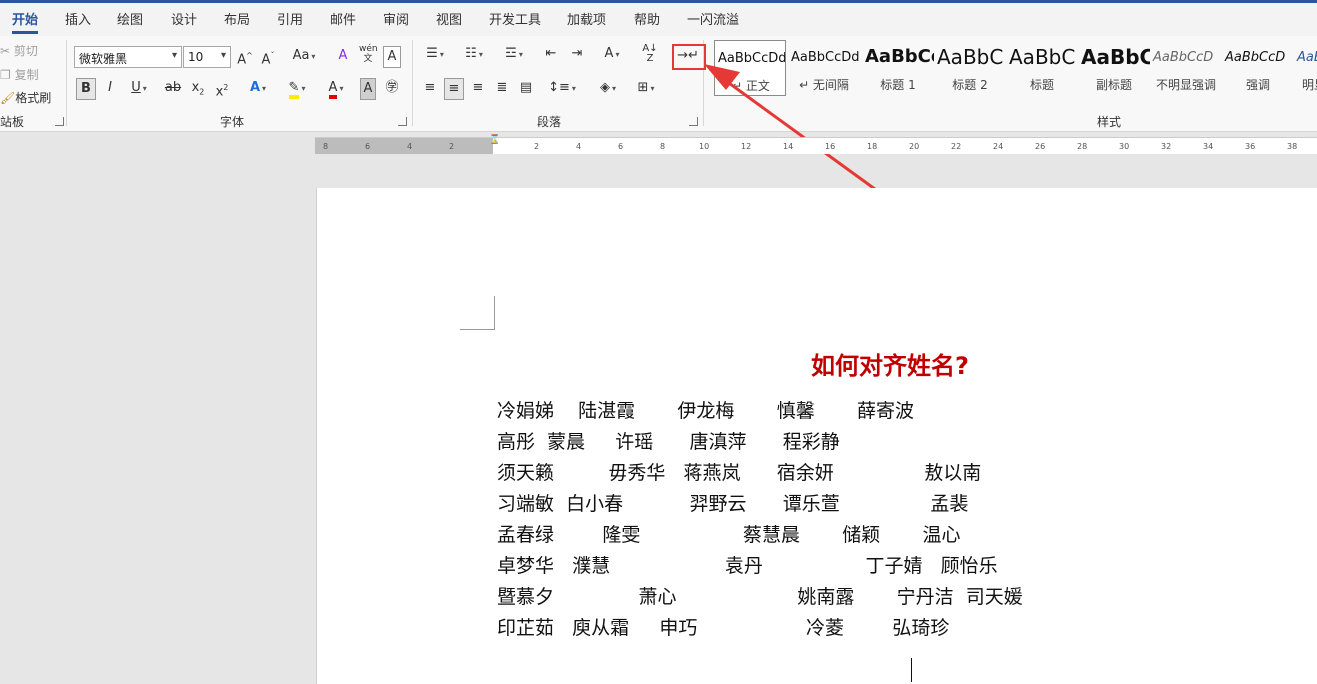 This screenshot has width=1317, height=684. What do you see at coordinates (746, 146) in the screenshot?
I see `ruler-tick: 12` at bounding box center [746, 146].